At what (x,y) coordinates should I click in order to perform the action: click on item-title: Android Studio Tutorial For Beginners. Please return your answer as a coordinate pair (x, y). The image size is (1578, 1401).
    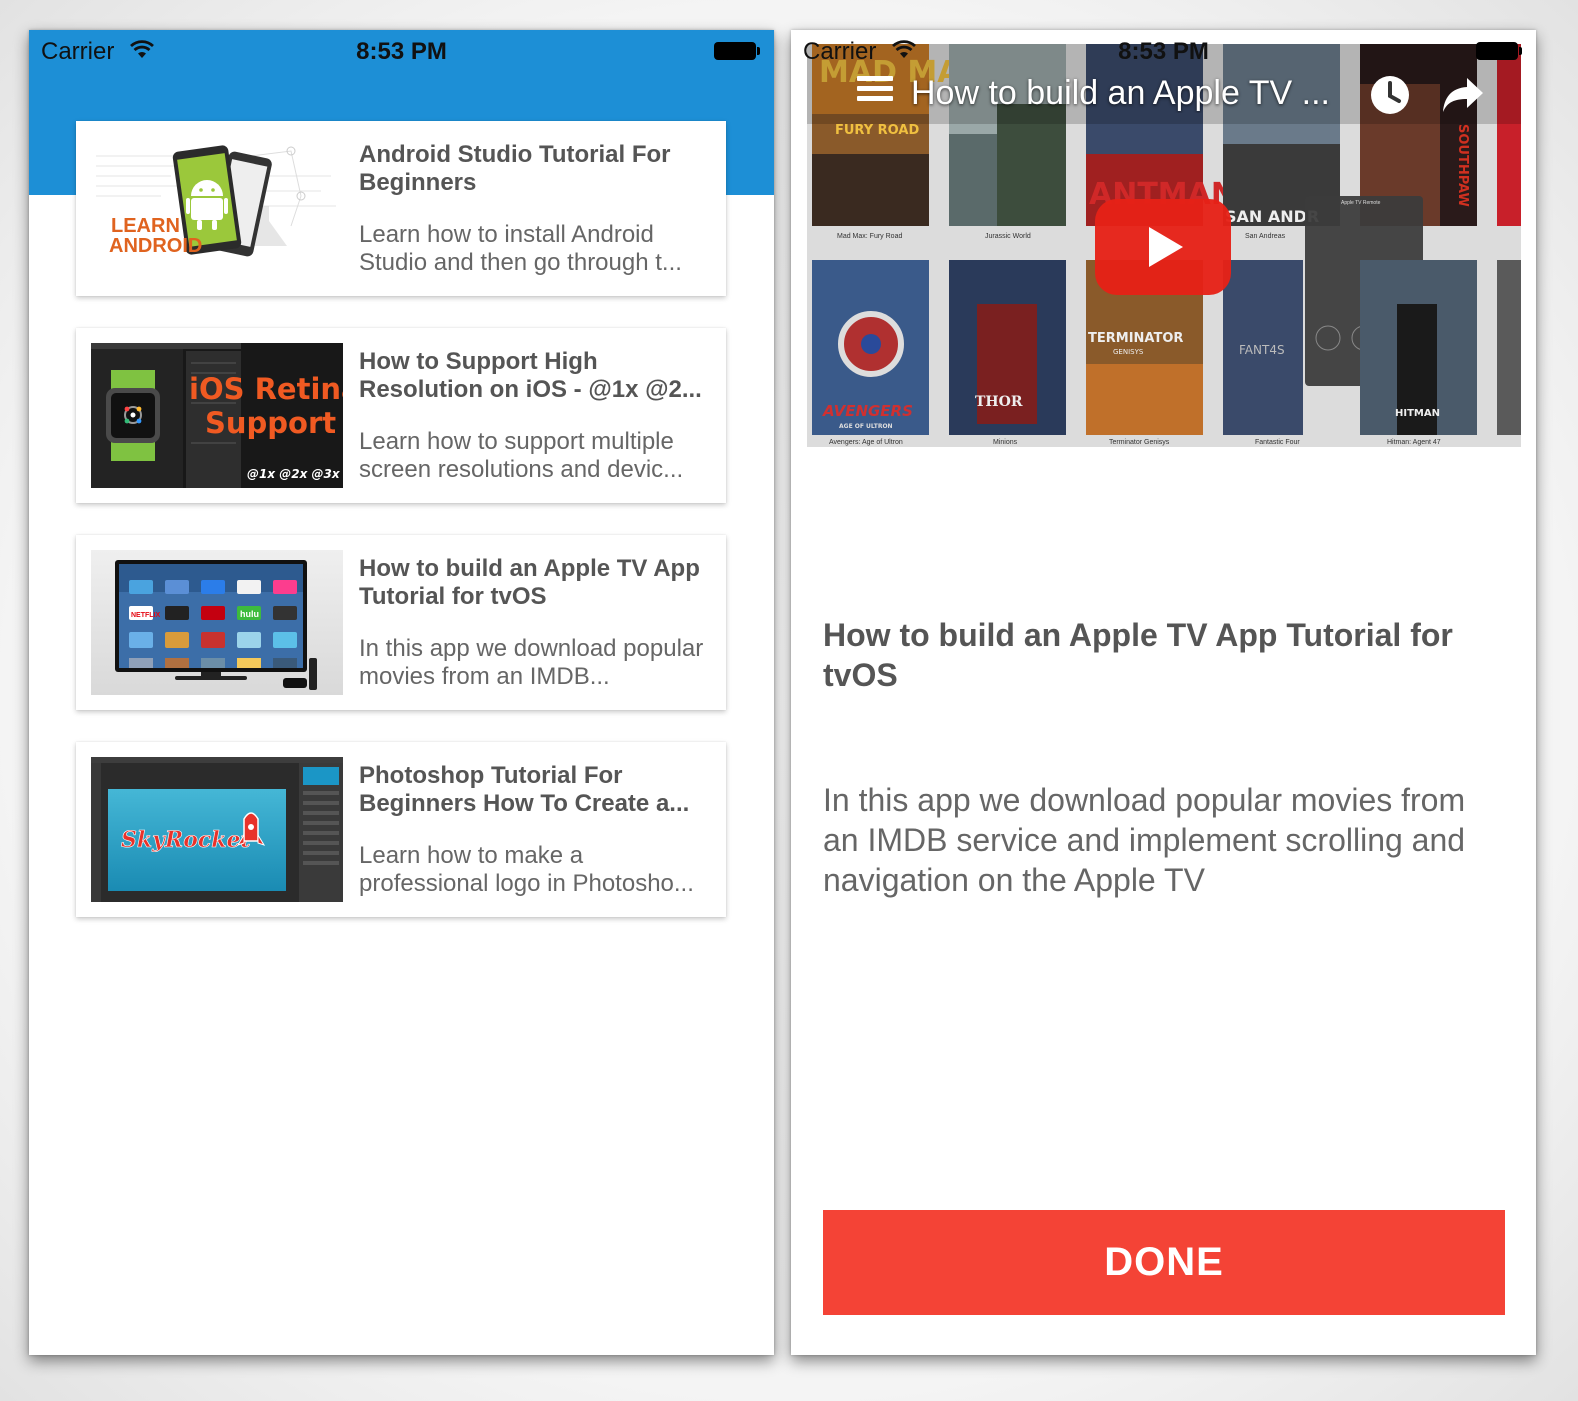
    Looking at the image, I should click on (515, 168).